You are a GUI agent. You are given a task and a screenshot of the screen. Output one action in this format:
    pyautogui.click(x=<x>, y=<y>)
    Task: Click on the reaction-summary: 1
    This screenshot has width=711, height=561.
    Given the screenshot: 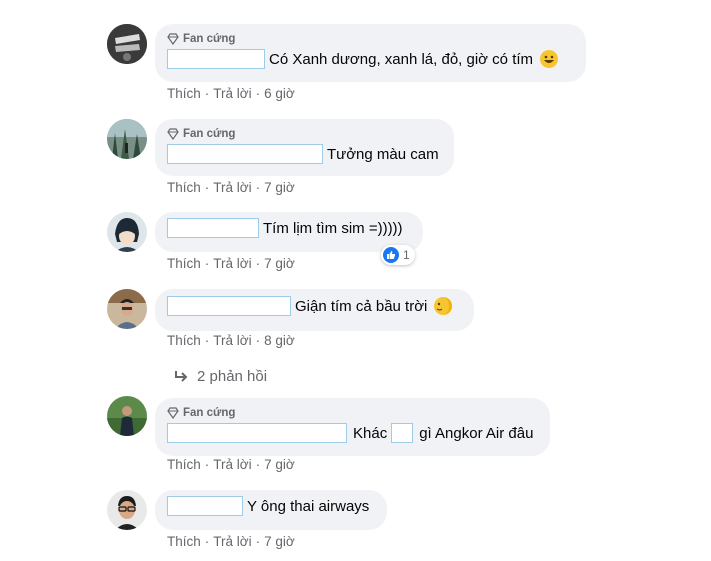 What is the action you would take?
    pyautogui.click(x=398, y=255)
    